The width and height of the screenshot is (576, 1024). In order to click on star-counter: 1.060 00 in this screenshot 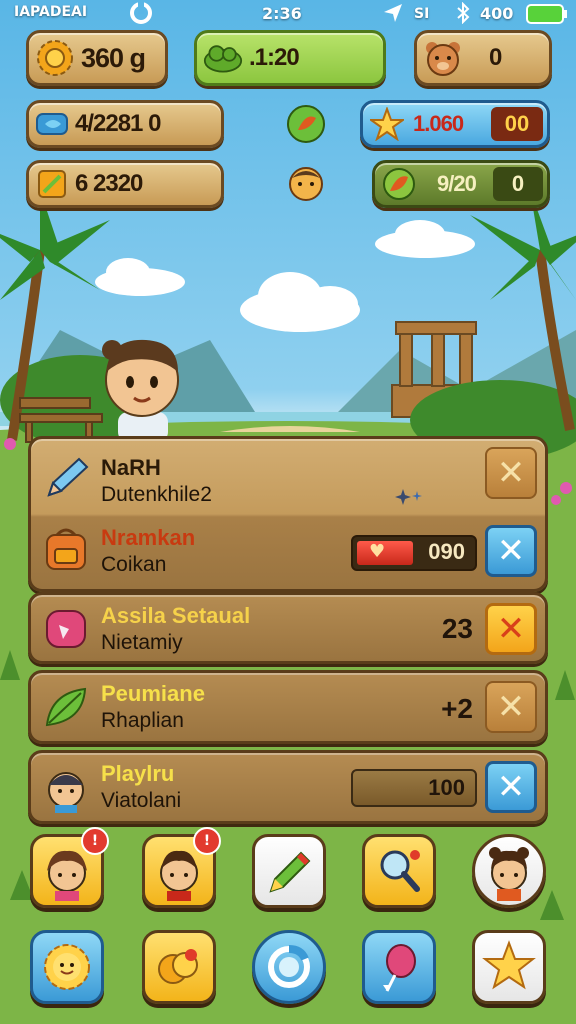, I will do `click(455, 124)`.